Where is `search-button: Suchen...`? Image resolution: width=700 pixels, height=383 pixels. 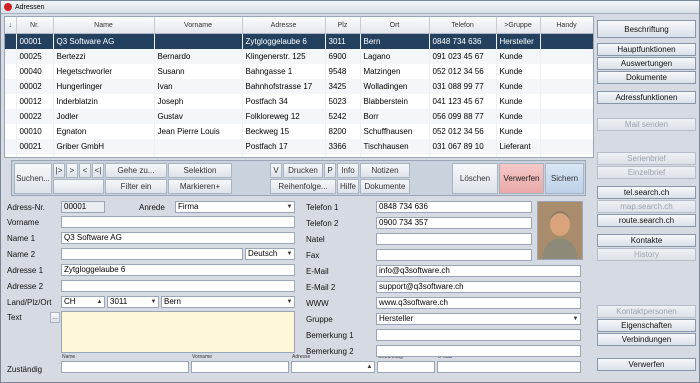 search-button: Suchen... is located at coordinates (33, 178).